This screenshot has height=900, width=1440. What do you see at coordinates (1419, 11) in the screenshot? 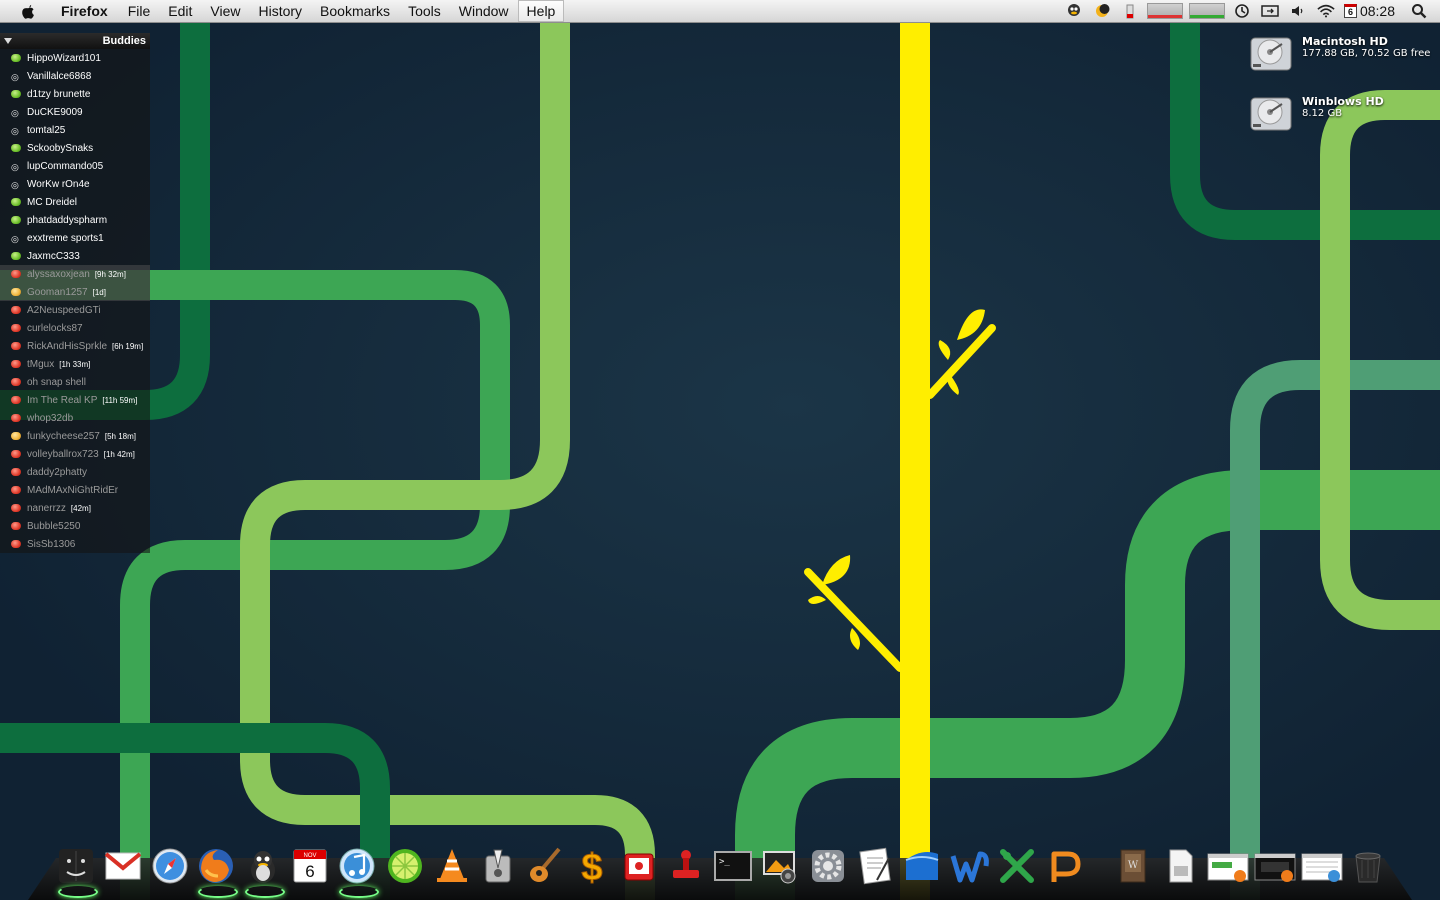
I see `spotlight-search-icon` at bounding box center [1419, 11].